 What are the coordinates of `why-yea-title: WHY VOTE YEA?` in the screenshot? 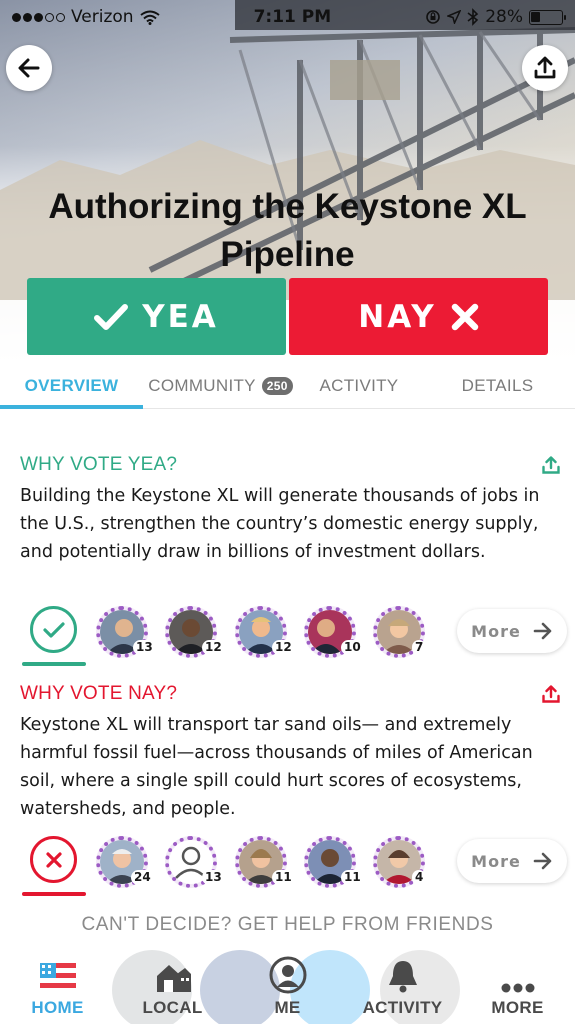 It's located at (99, 464).